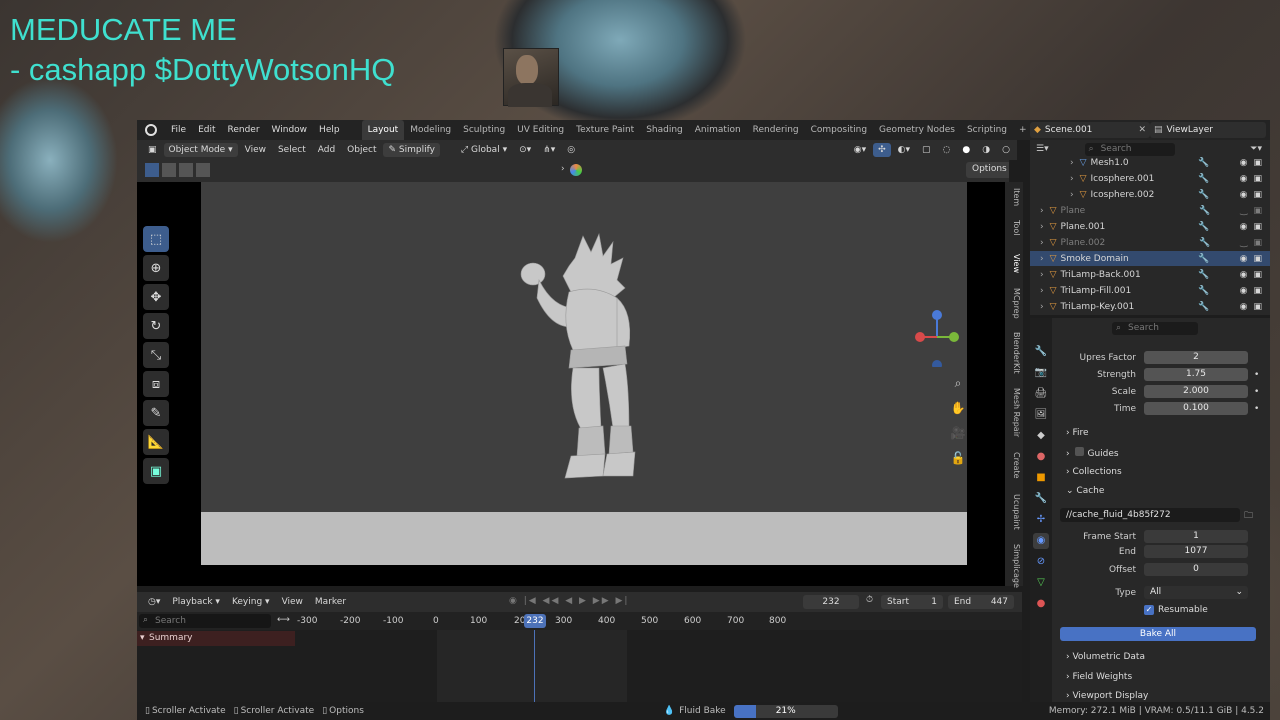  I want to click on upres-factor-field: 2, so click(1196, 357).